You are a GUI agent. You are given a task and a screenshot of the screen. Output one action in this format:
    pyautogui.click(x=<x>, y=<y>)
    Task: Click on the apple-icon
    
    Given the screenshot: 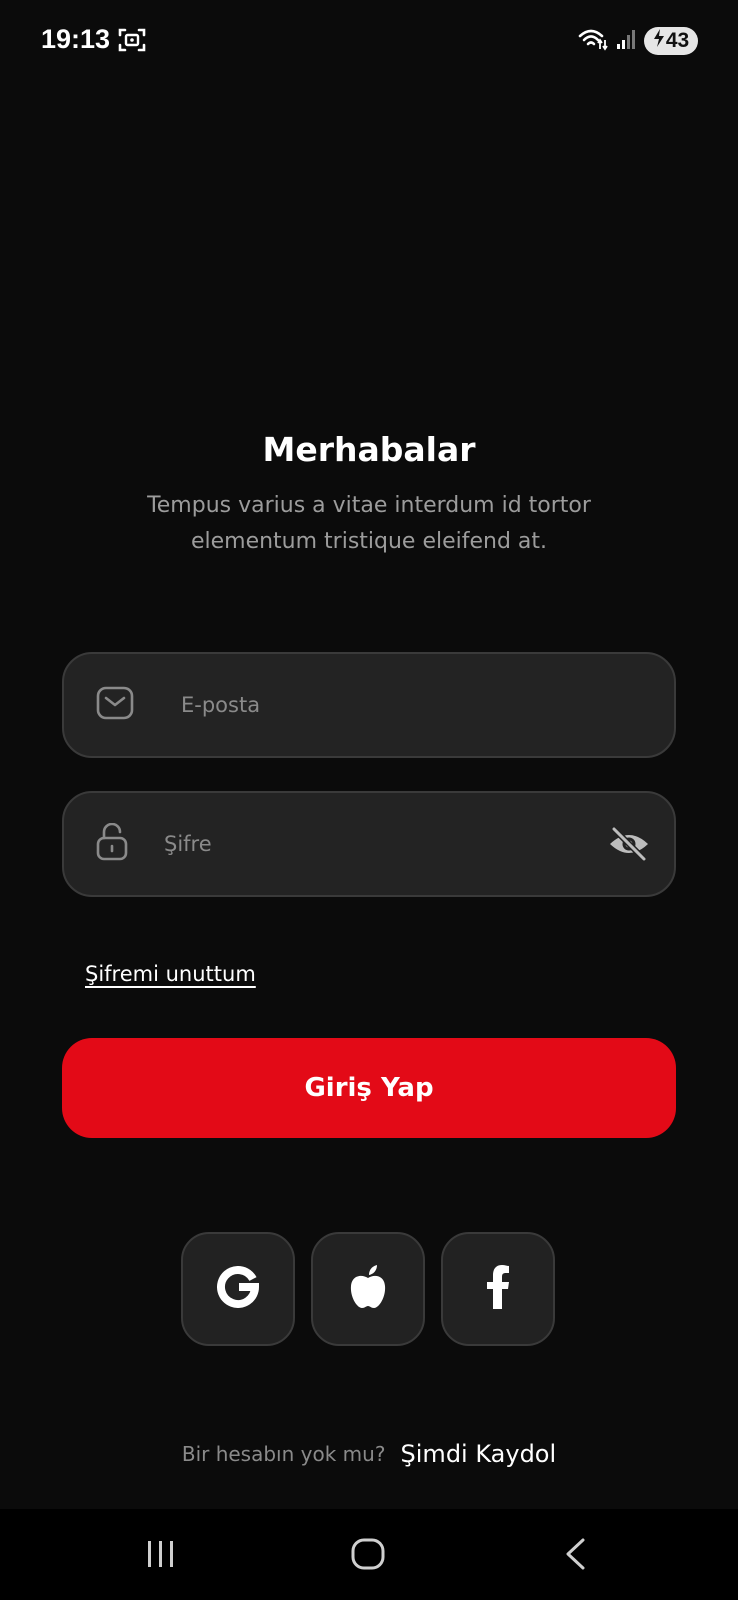 What is the action you would take?
    pyautogui.click(x=368, y=1289)
    